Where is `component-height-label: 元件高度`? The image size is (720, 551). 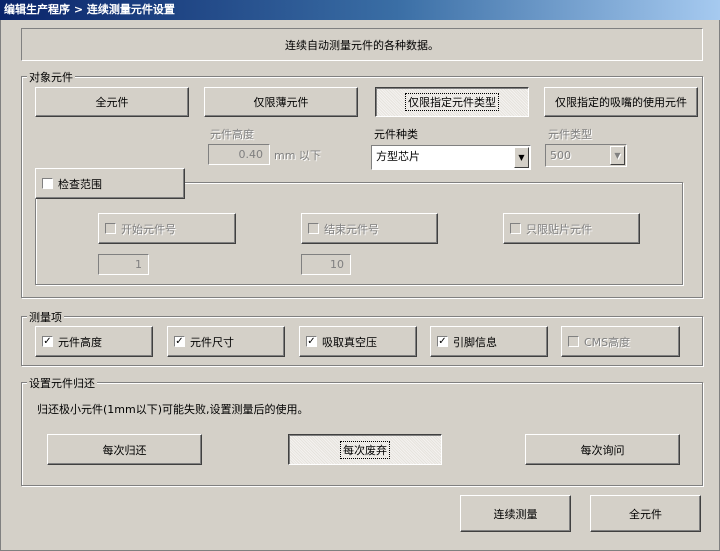
component-height-label: 元件高度 is located at coordinates (232, 134).